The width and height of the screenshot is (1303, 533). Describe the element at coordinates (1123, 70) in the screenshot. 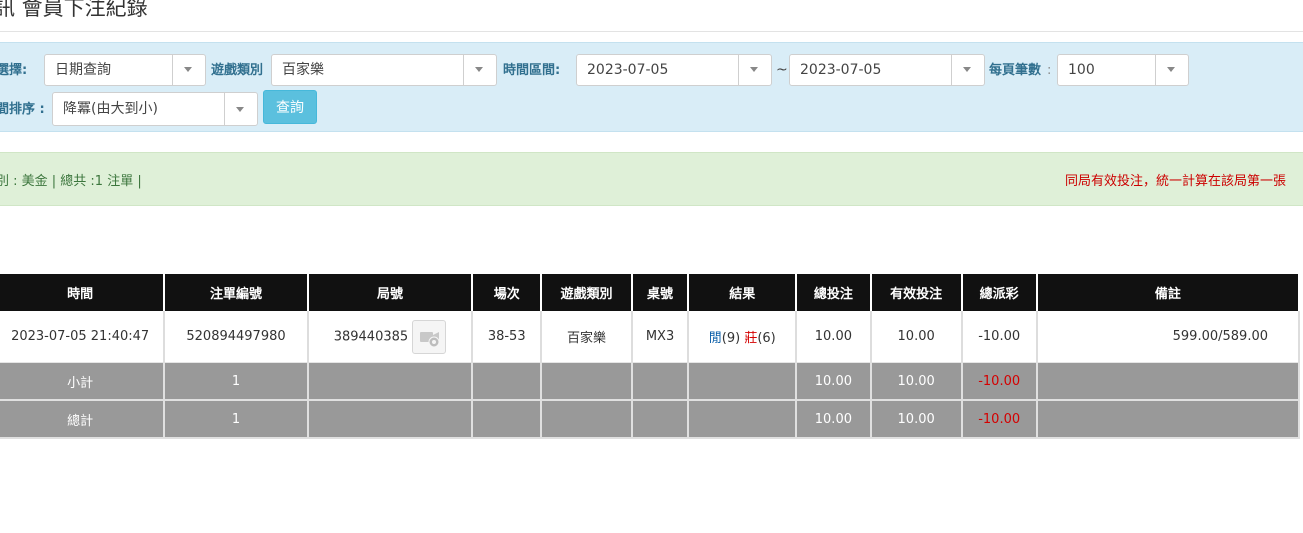

I see `per-page-select: 100` at that location.